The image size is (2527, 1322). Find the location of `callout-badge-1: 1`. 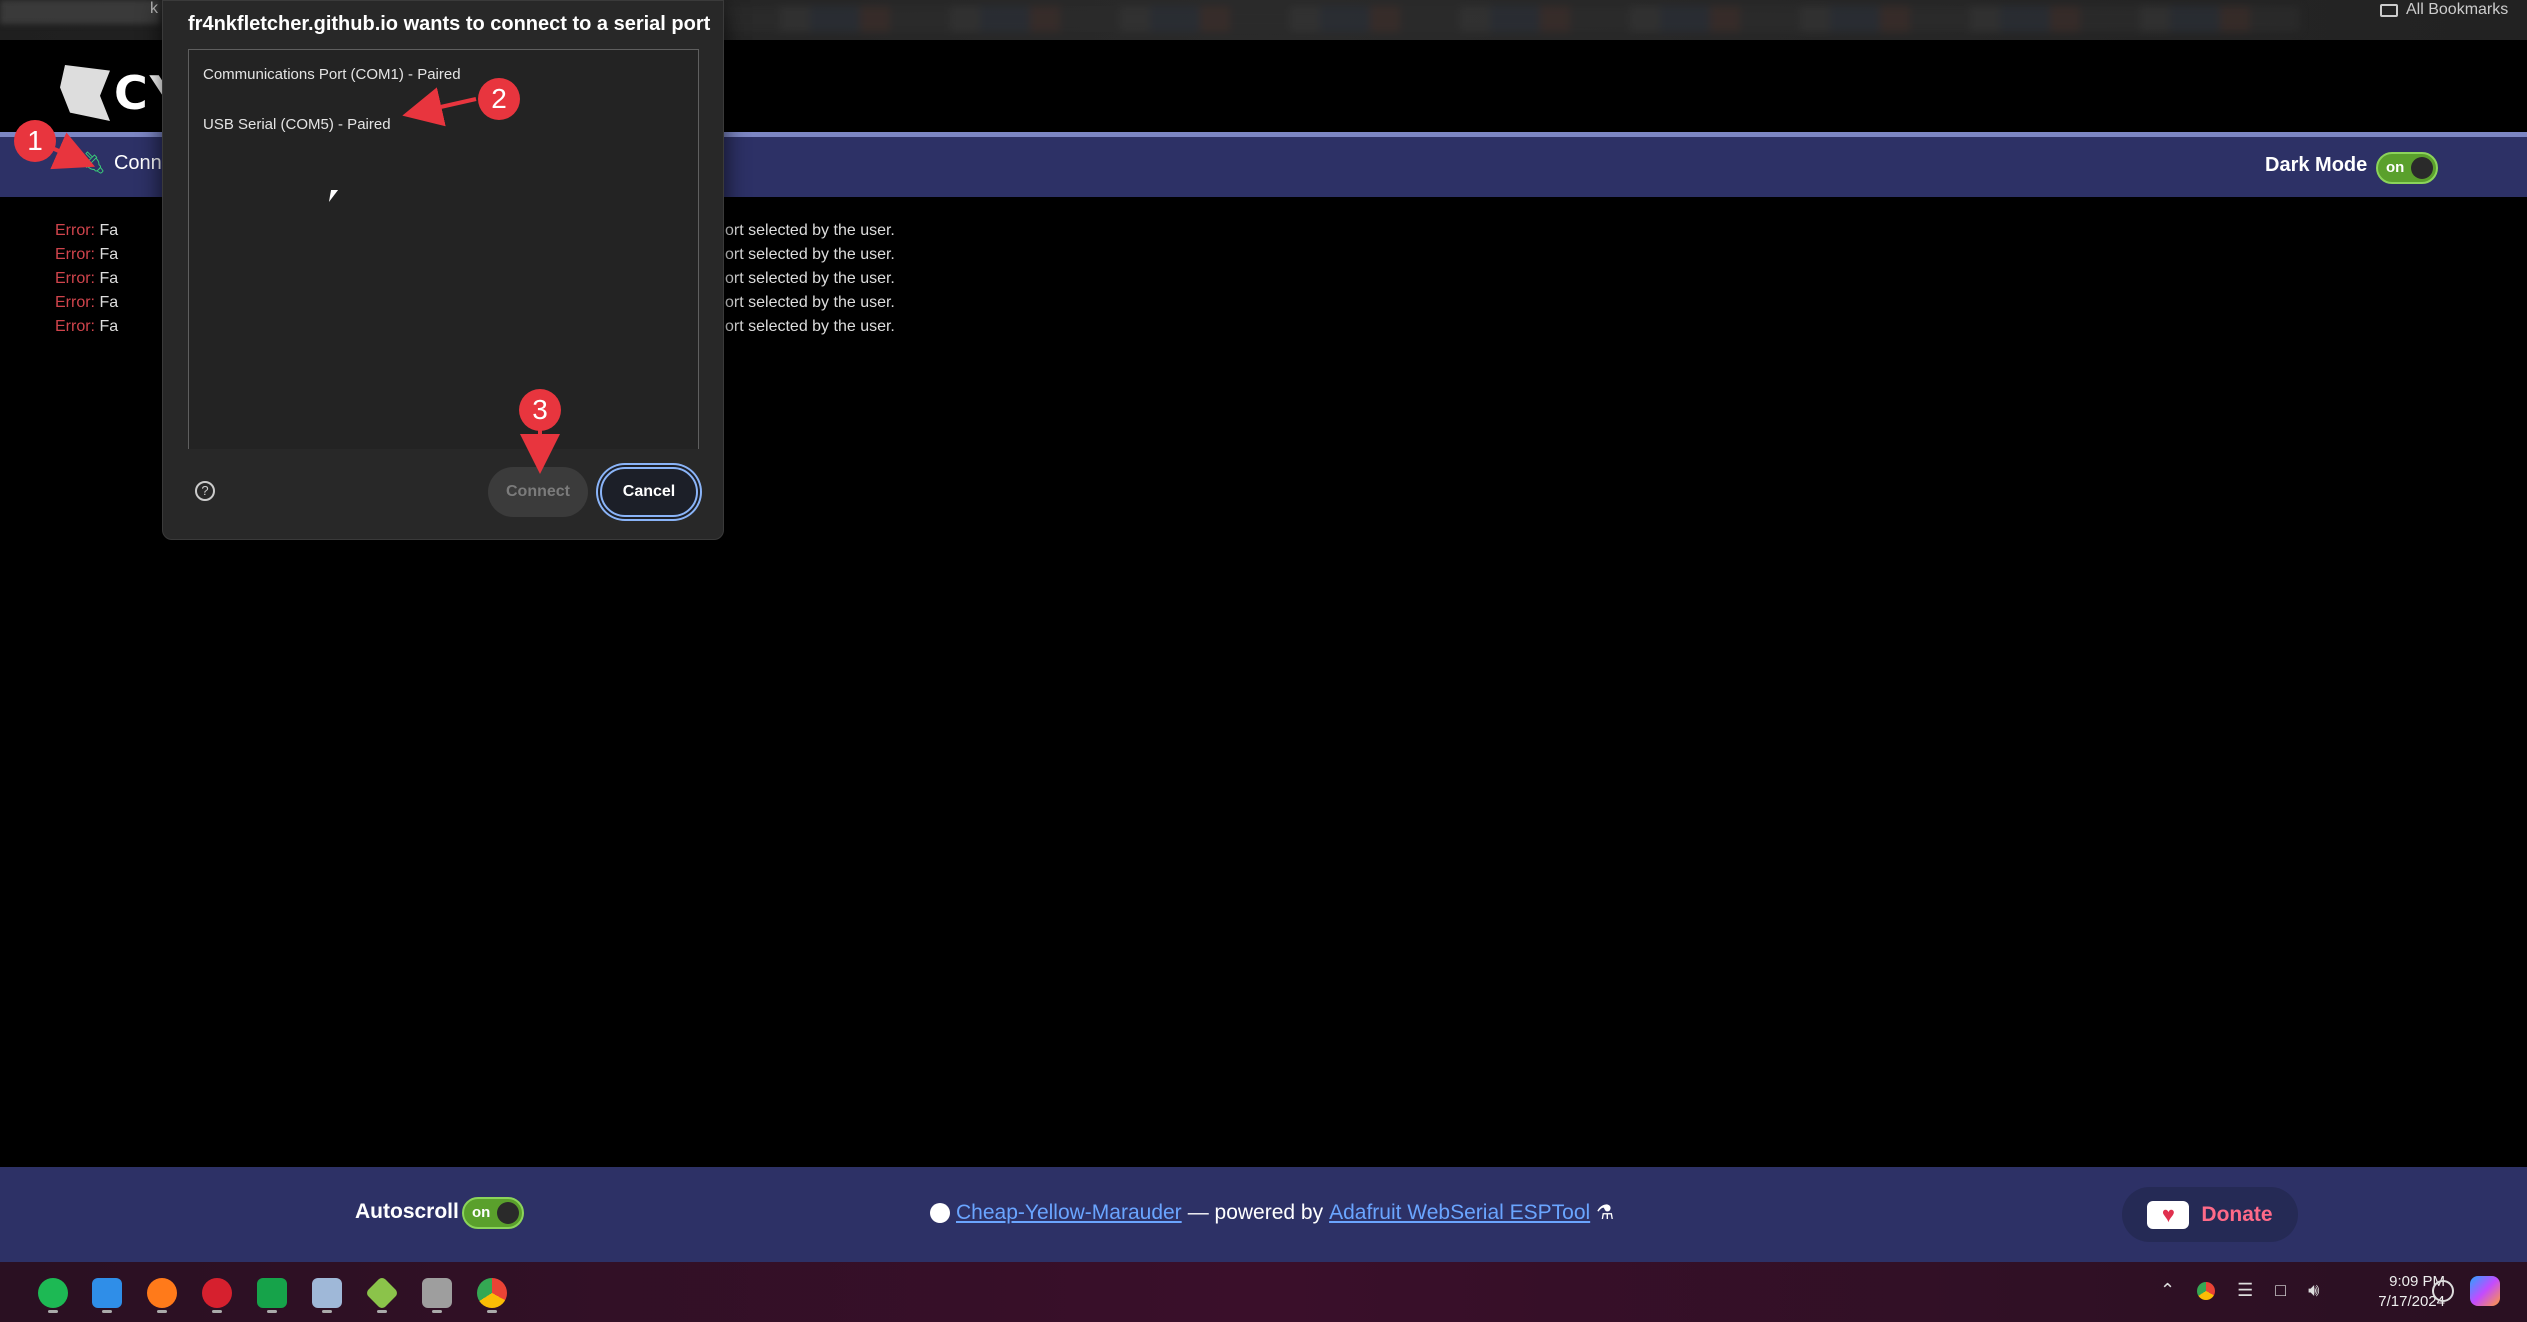

callout-badge-1: 1 is located at coordinates (35, 141).